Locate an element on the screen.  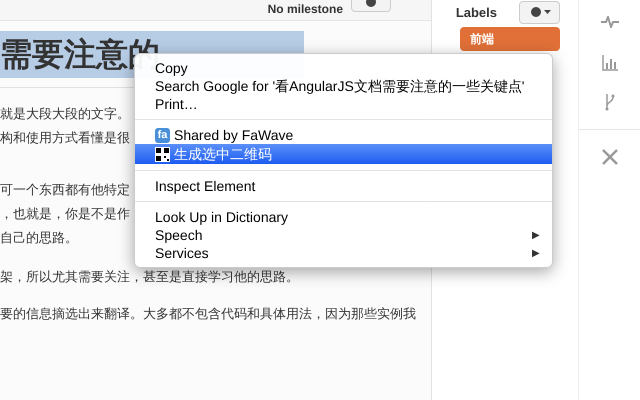
labels-settings-button is located at coordinates (539, 12).